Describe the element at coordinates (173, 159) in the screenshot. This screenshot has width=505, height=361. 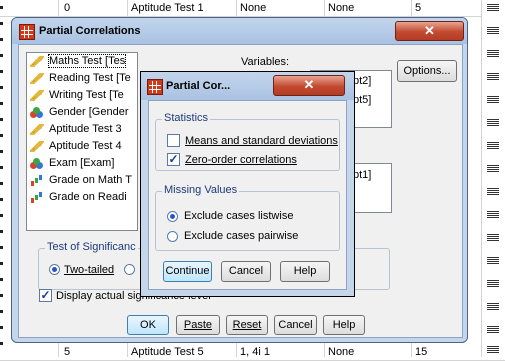
I see `zero-order-checkbox: ✓` at that location.